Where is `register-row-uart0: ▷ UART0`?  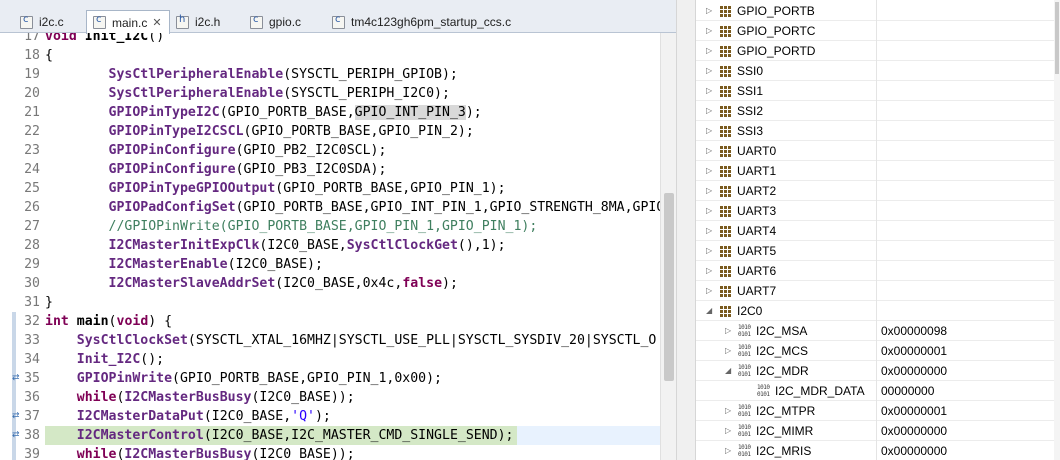 register-row-uart0: ▷ UART0 is located at coordinates (875, 151).